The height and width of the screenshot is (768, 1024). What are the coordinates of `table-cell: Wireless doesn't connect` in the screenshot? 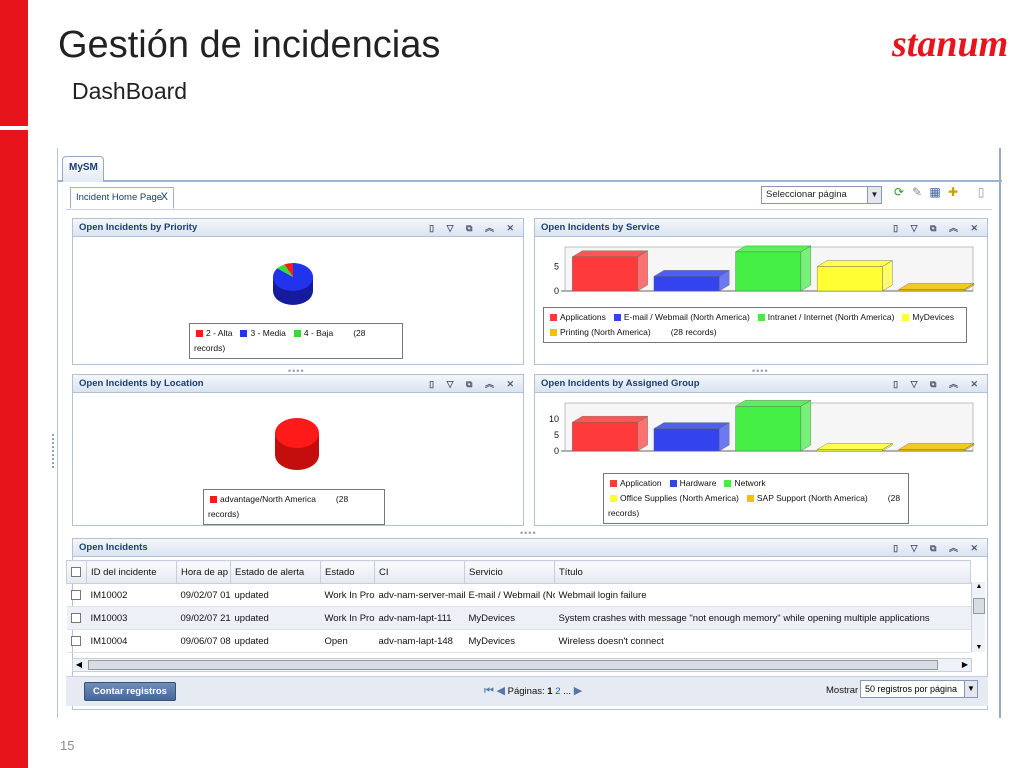 It's located at (762, 641).